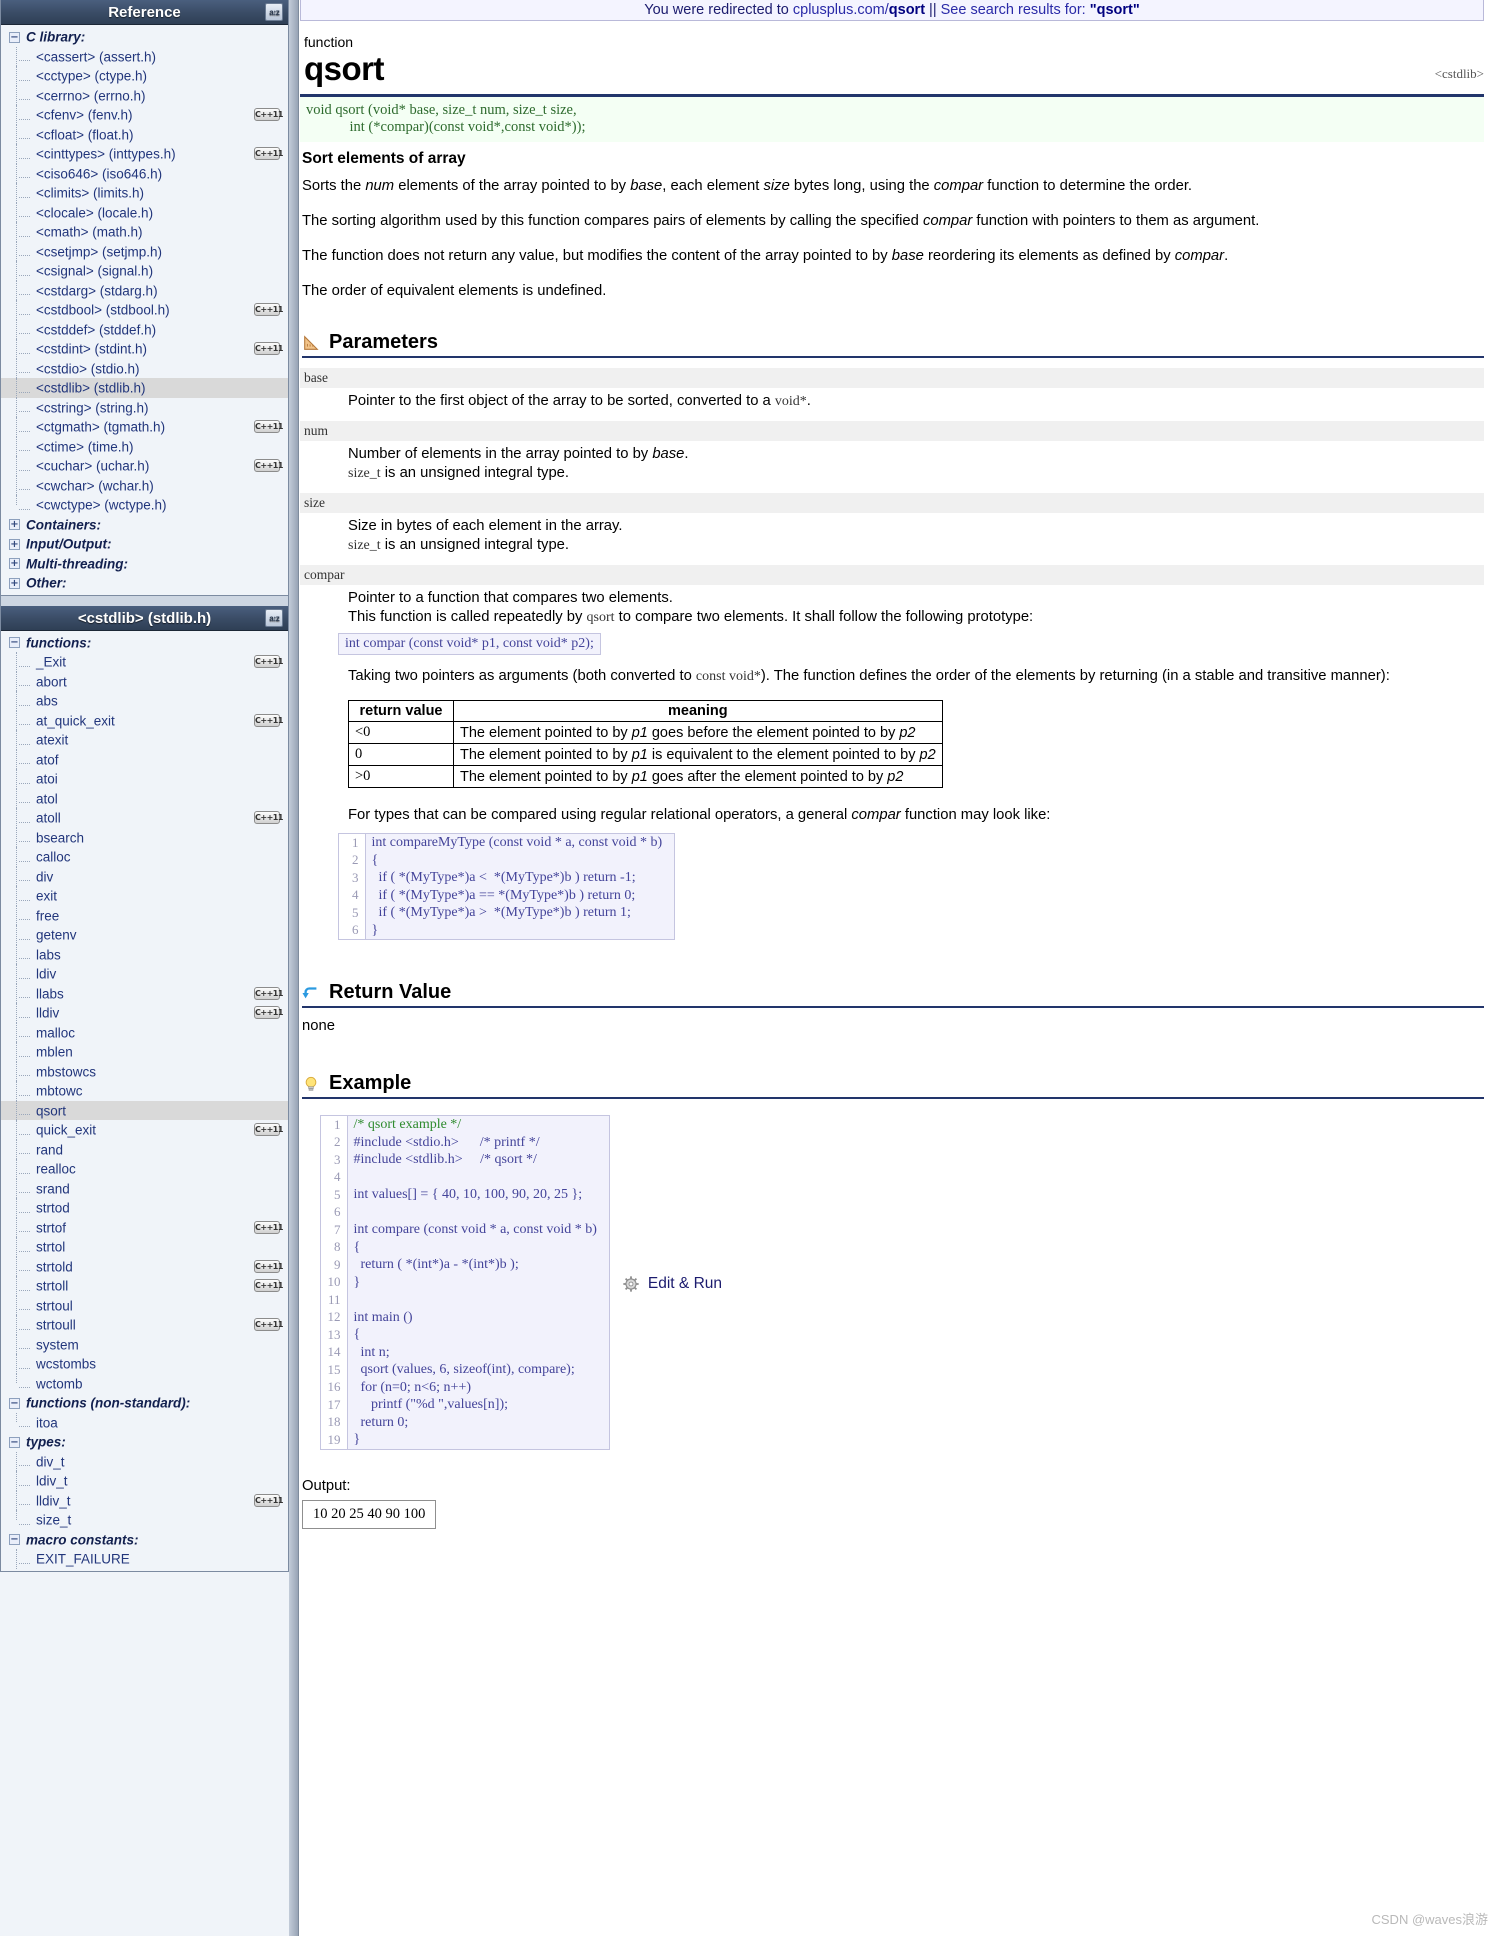 The width and height of the screenshot is (1502, 1936). I want to click on sidebar-item-cmath-math-h: <cmath> (math.h), so click(144, 232).